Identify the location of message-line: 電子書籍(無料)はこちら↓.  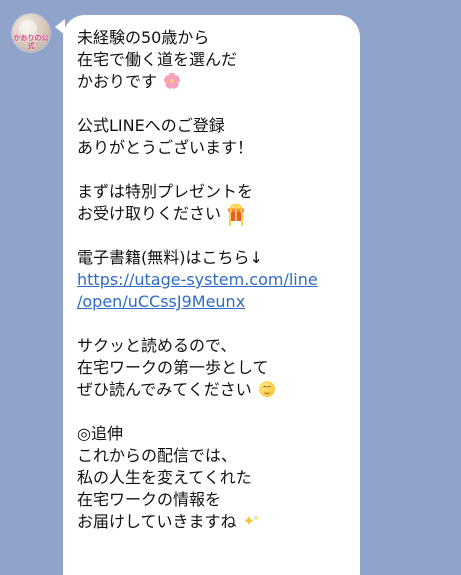
(213, 258).